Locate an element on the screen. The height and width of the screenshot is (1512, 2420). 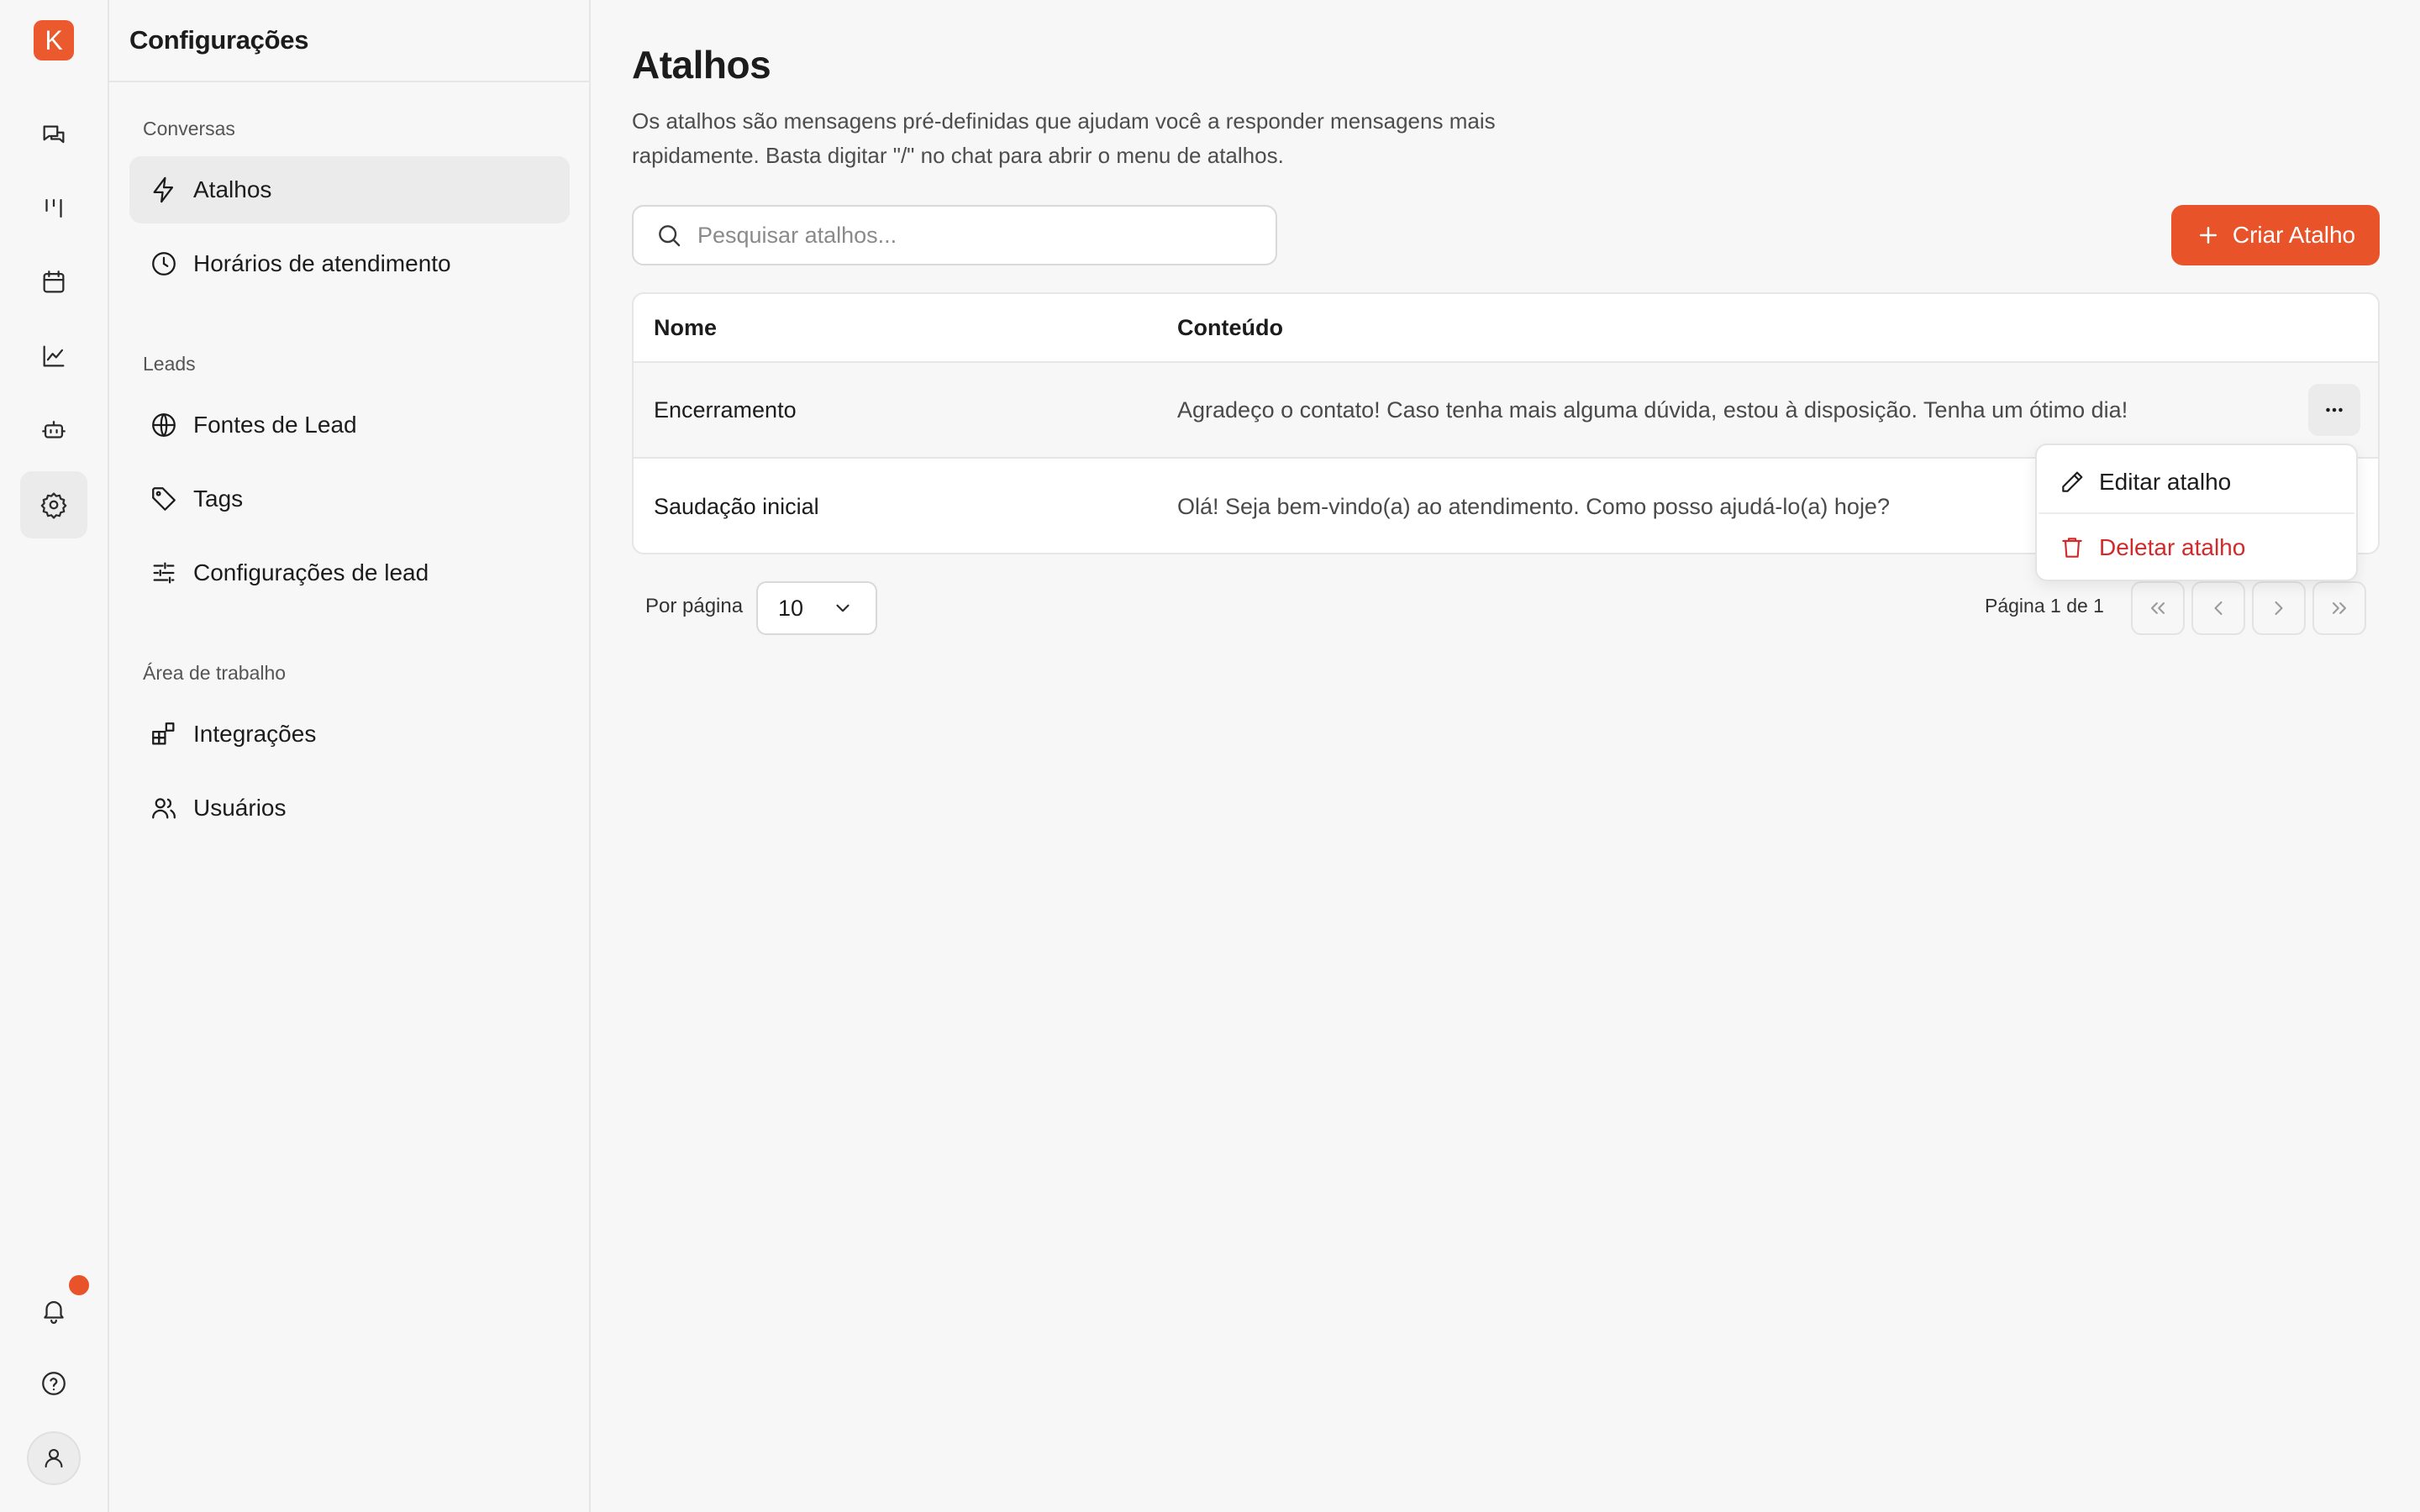
edit-shortcut-label: Editar atalho is located at coordinates (2165, 482).